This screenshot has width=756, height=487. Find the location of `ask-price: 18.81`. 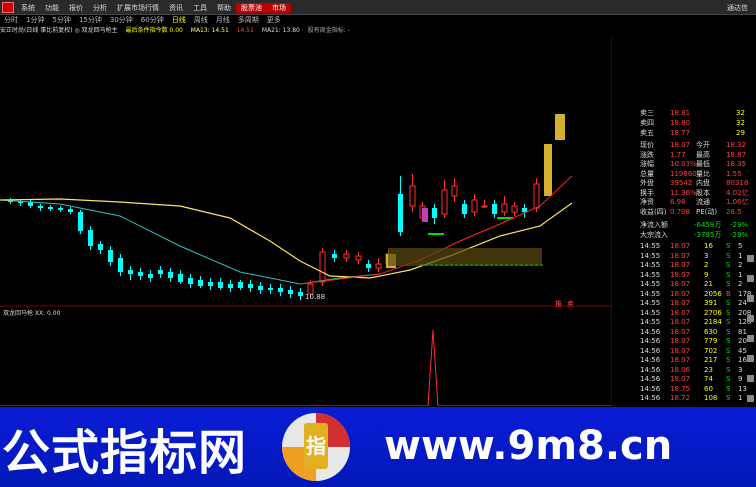

ask-price: 18.81 is located at coordinates (680, 113).